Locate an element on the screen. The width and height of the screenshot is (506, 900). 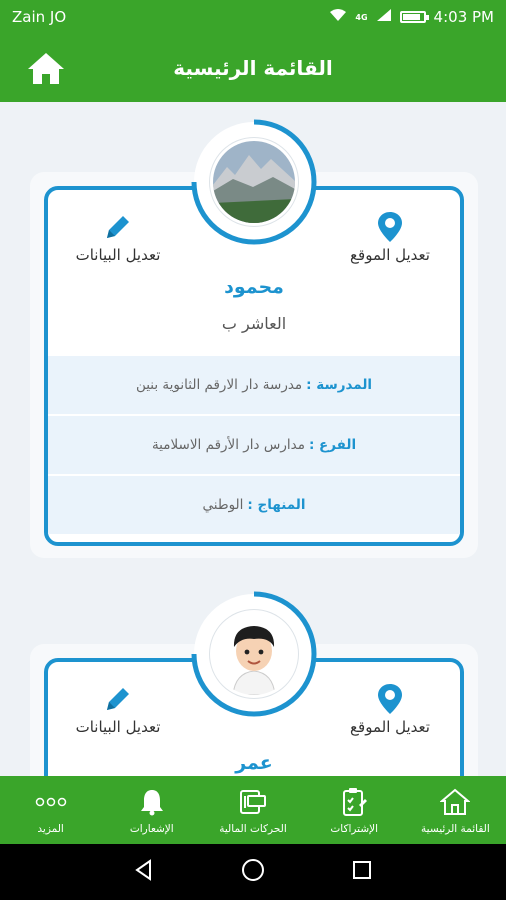
info-value: مدارس دار الأرقم الاسلامية is located at coordinates (228, 445).